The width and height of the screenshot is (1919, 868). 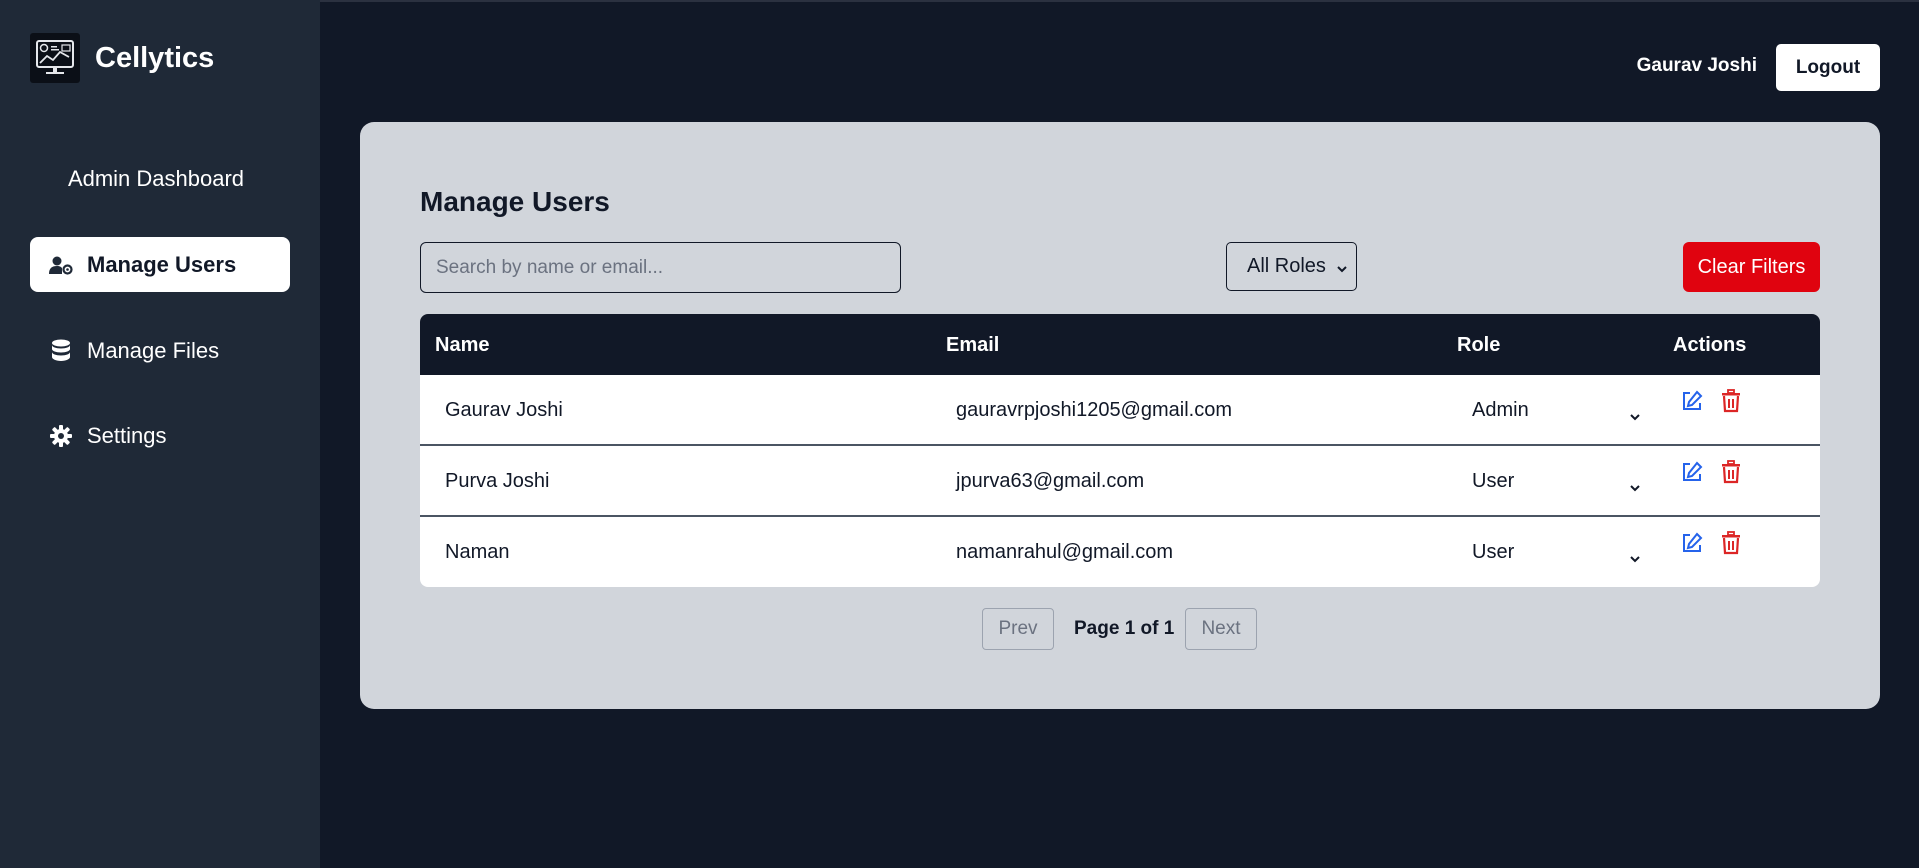 I want to click on sidebar-item-manage-files: Manage Files, so click(x=160, y=350).